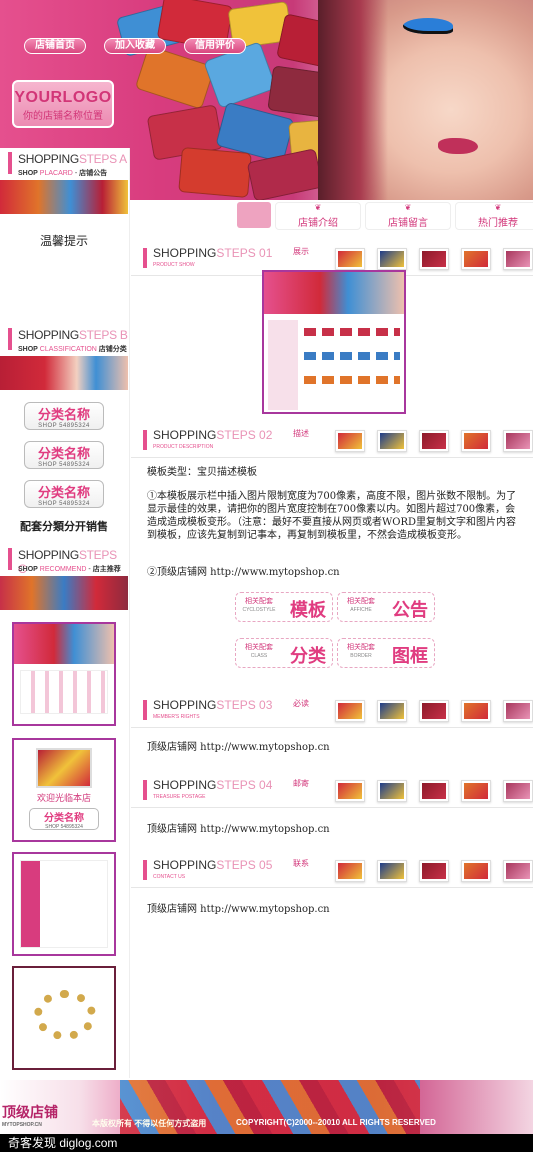  I want to click on section-03-label: 必读, so click(301, 703).